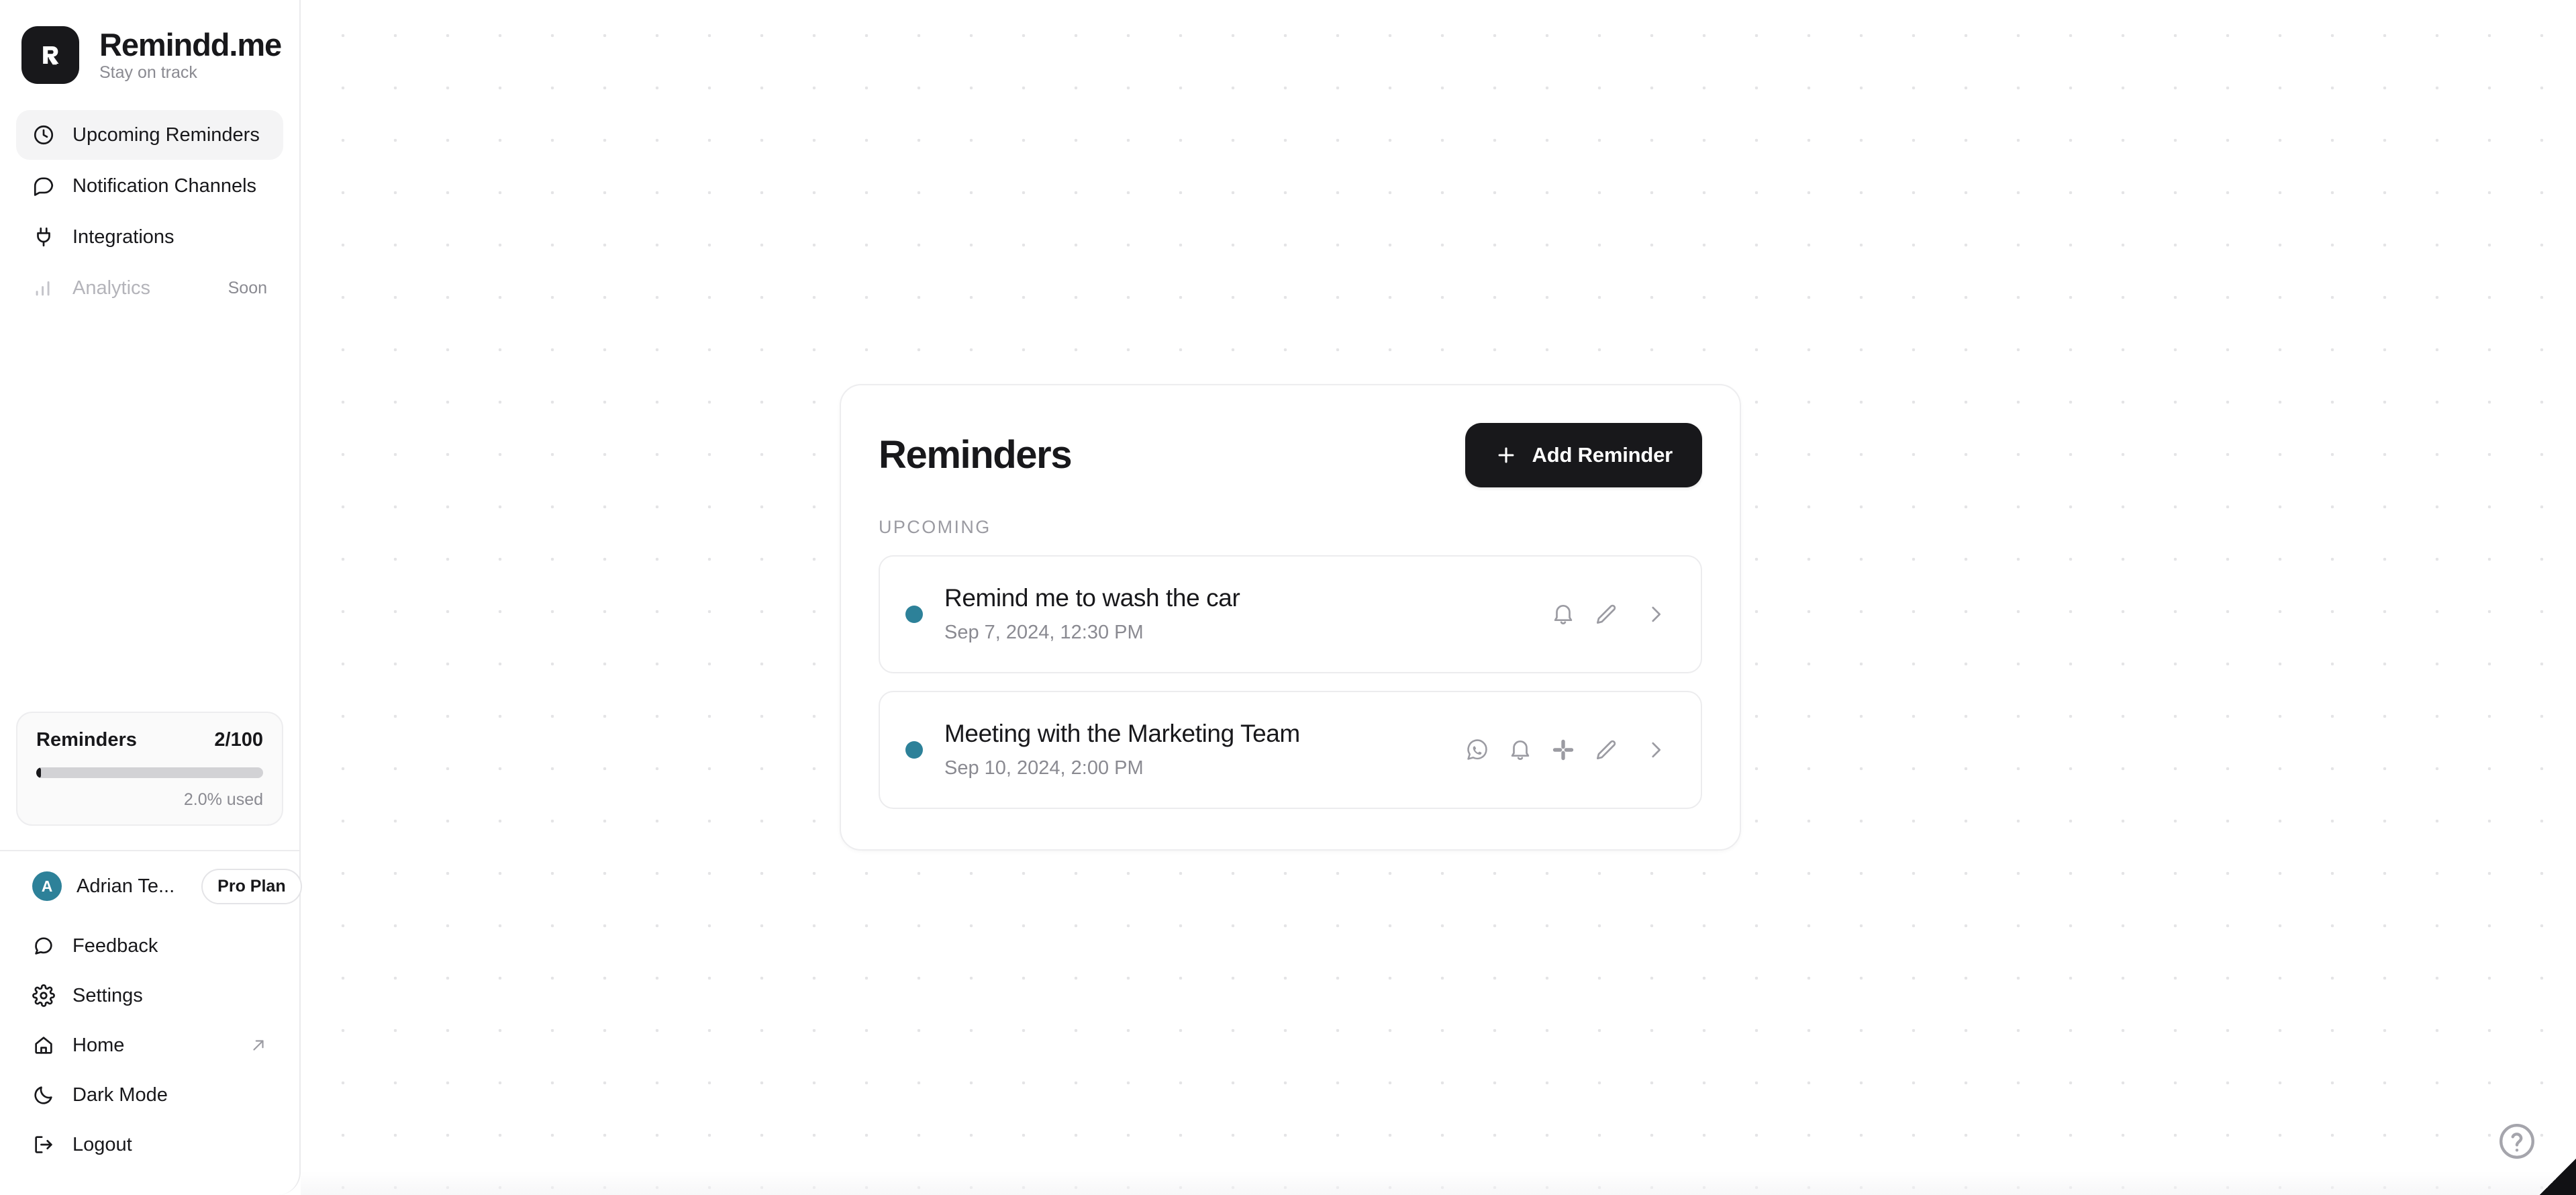 The height and width of the screenshot is (1195, 2576). I want to click on sidebar-item-notification-channels: Notification Channels, so click(149, 186).